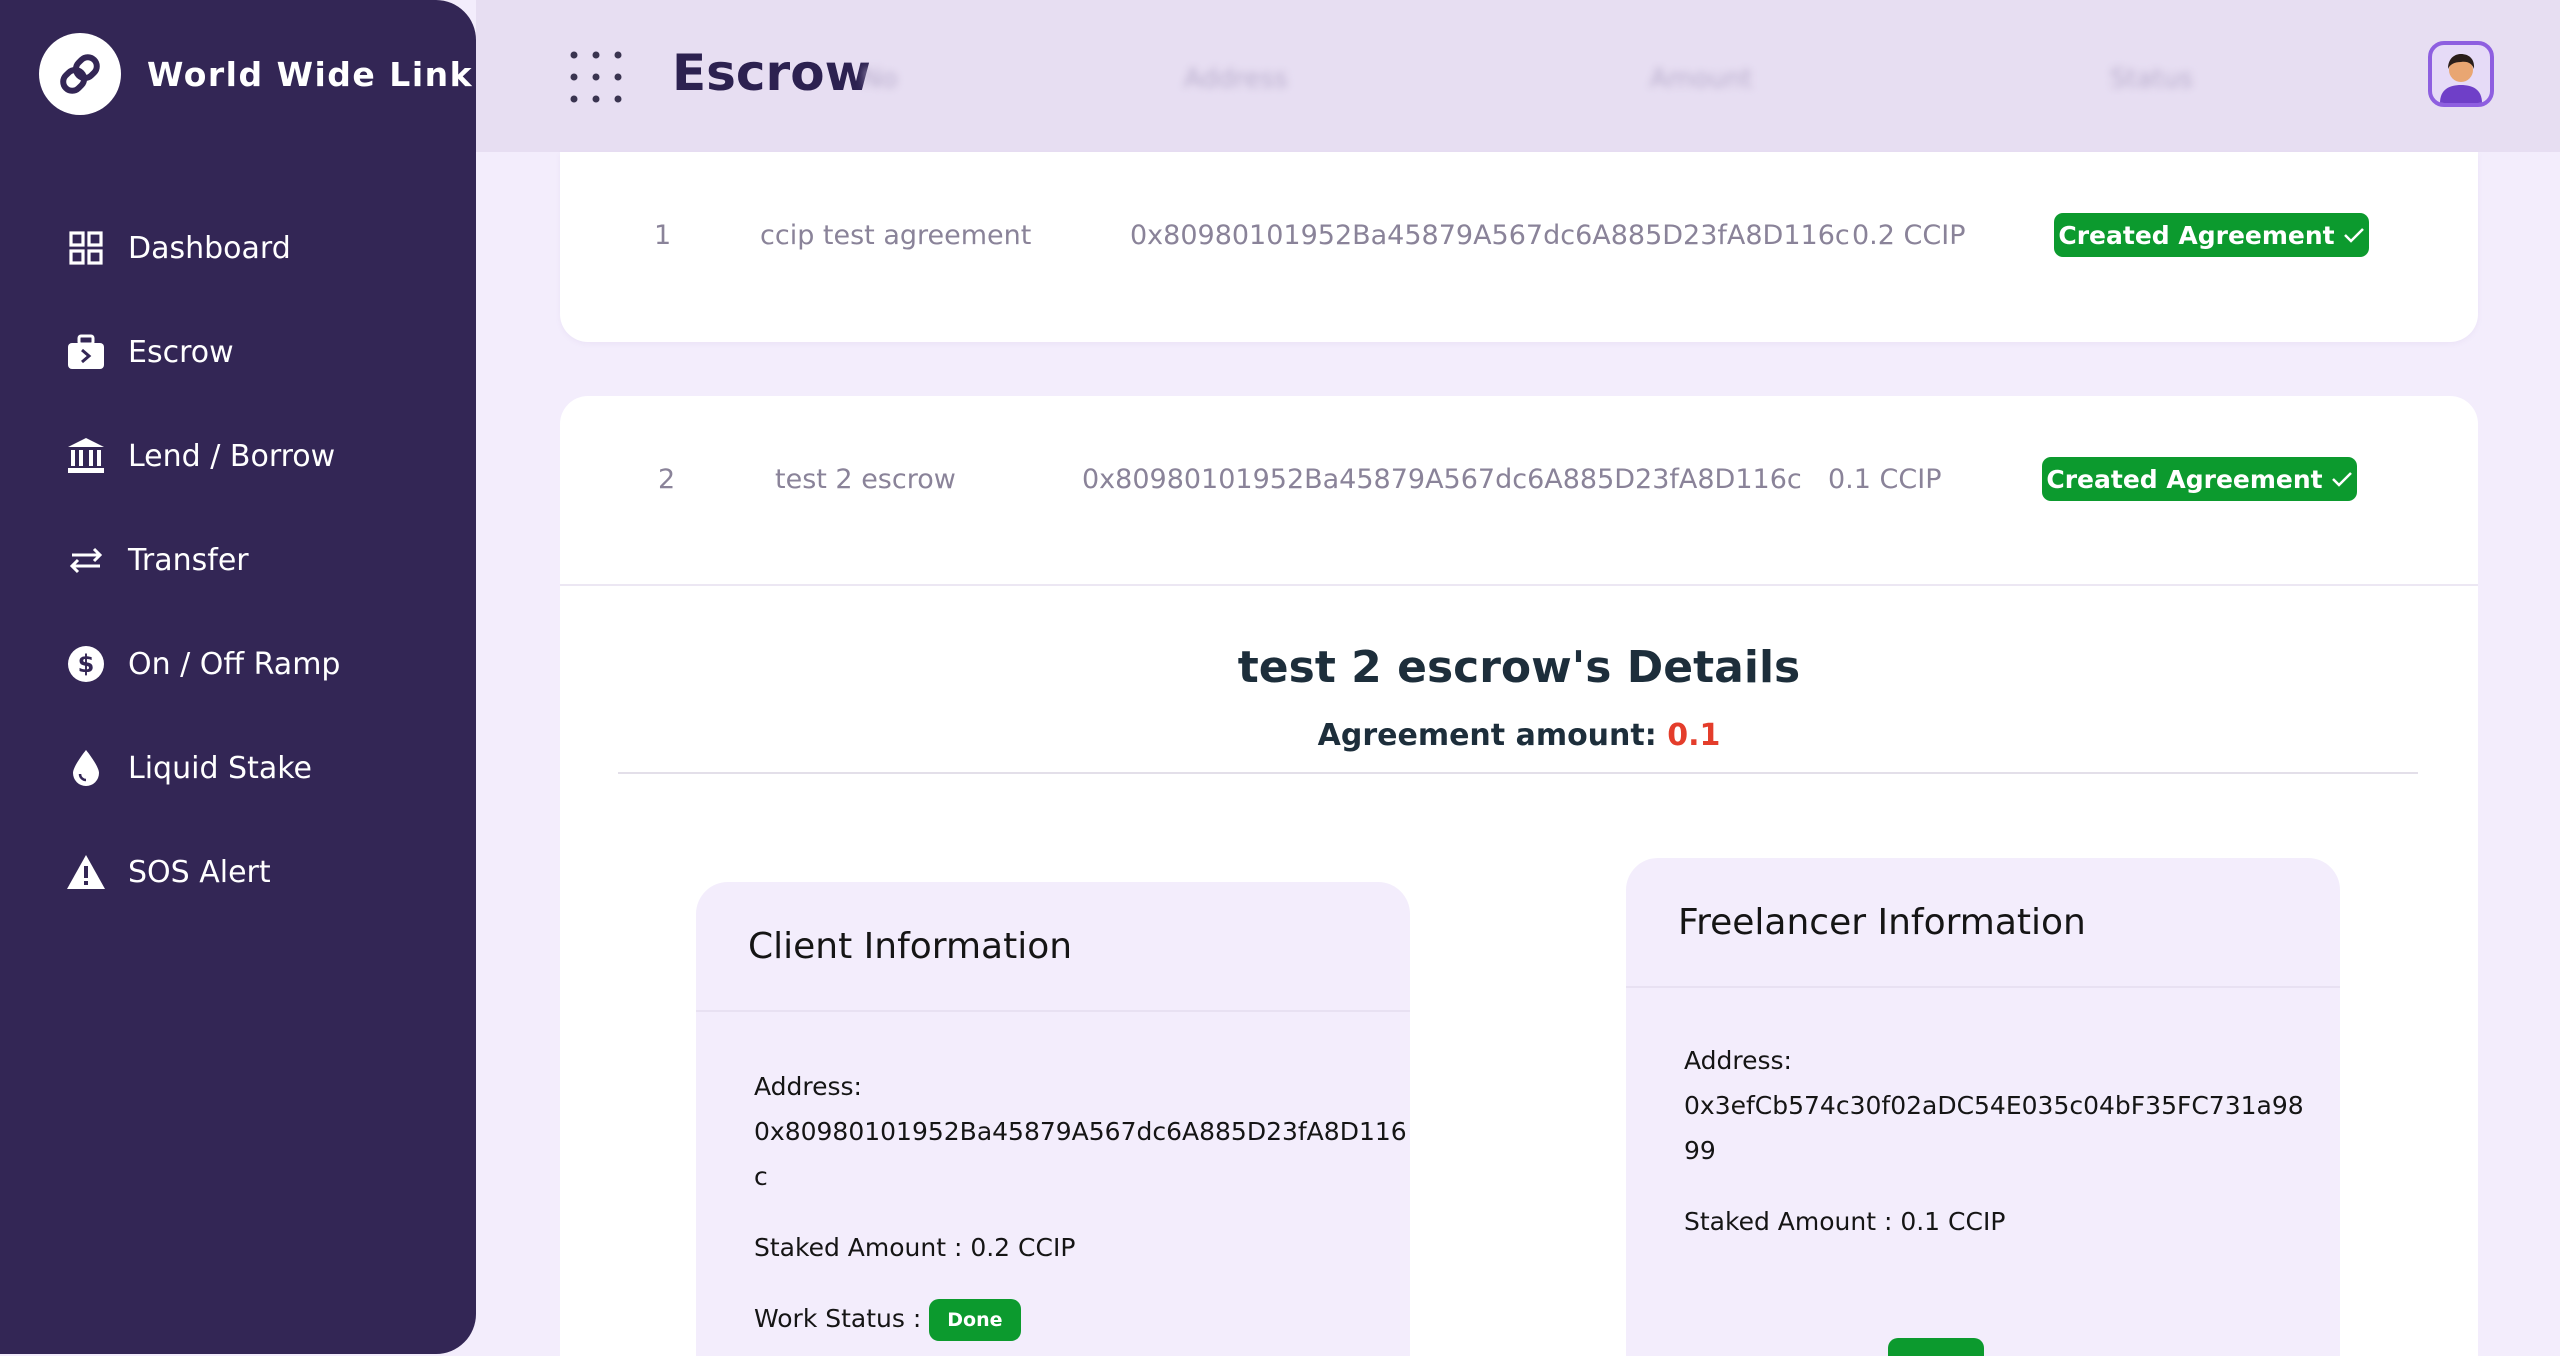 The image size is (2560, 1356). I want to click on freelancer-address-label: Address:, so click(1738, 1060).